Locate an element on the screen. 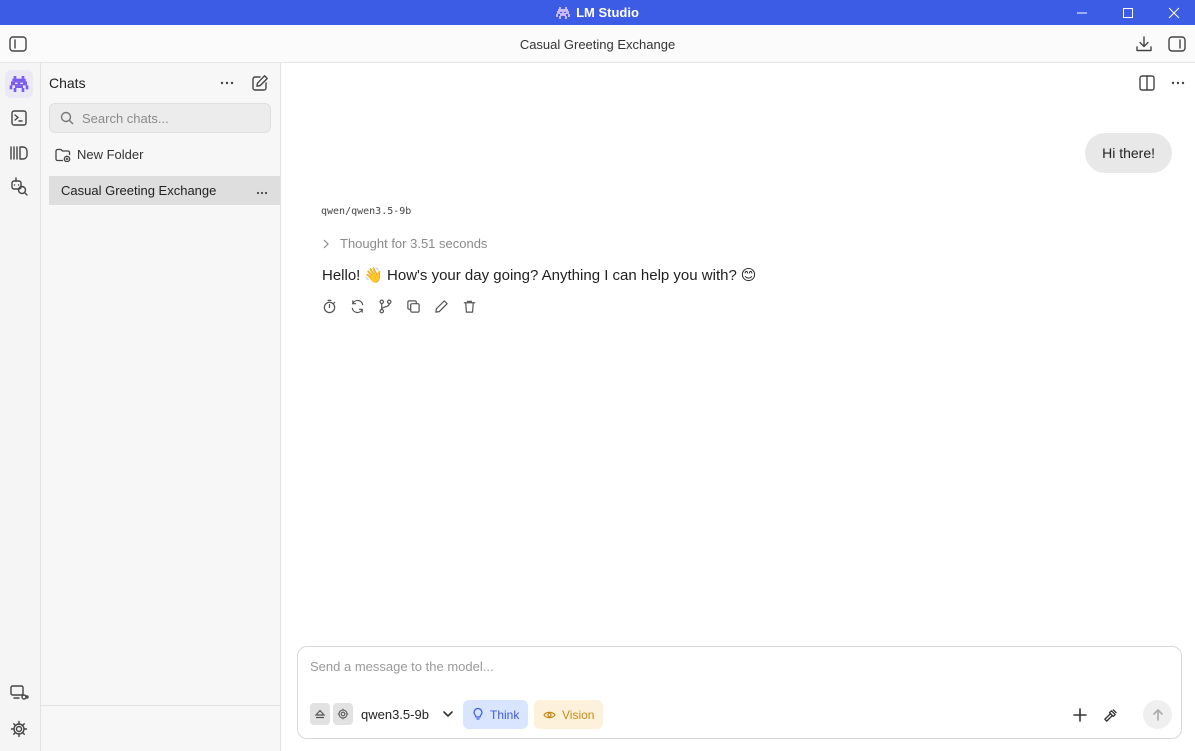 The width and height of the screenshot is (1195, 751). chat-robot-icon is located at coordinates (19, 84).